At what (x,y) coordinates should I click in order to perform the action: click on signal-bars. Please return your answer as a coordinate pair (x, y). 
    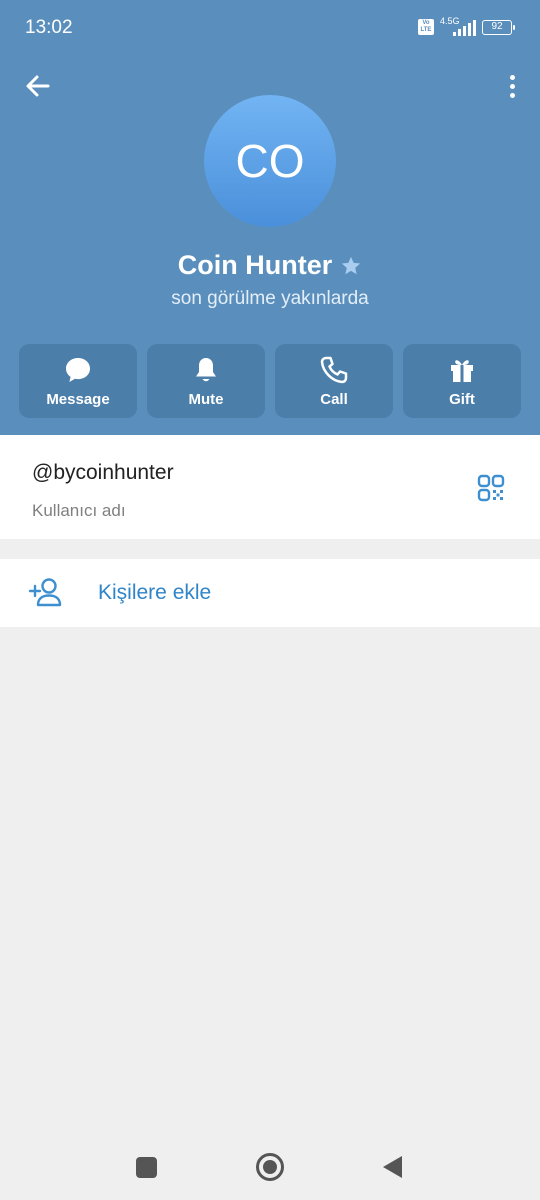
    Looking at the image, I should click on (464, 28).